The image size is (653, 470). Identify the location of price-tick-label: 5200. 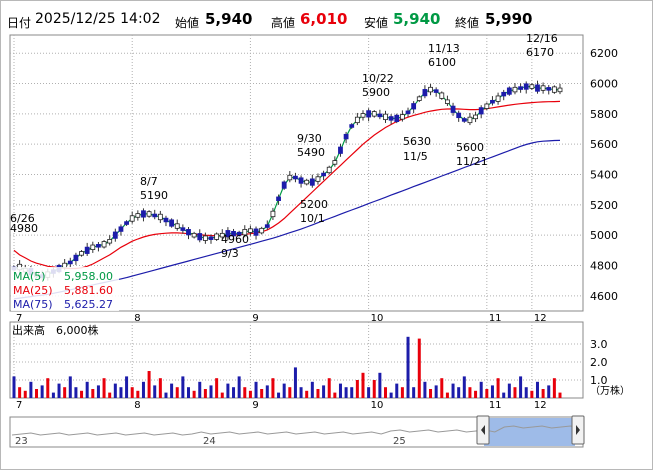
(604, 205).